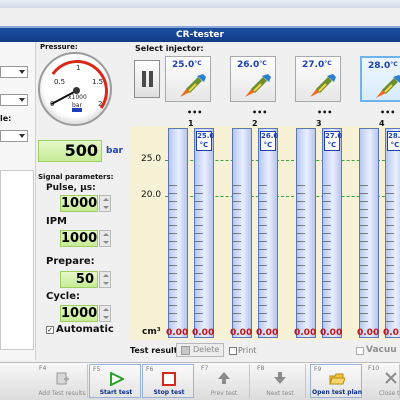  I want to click on close-icon, so click(391, 378).